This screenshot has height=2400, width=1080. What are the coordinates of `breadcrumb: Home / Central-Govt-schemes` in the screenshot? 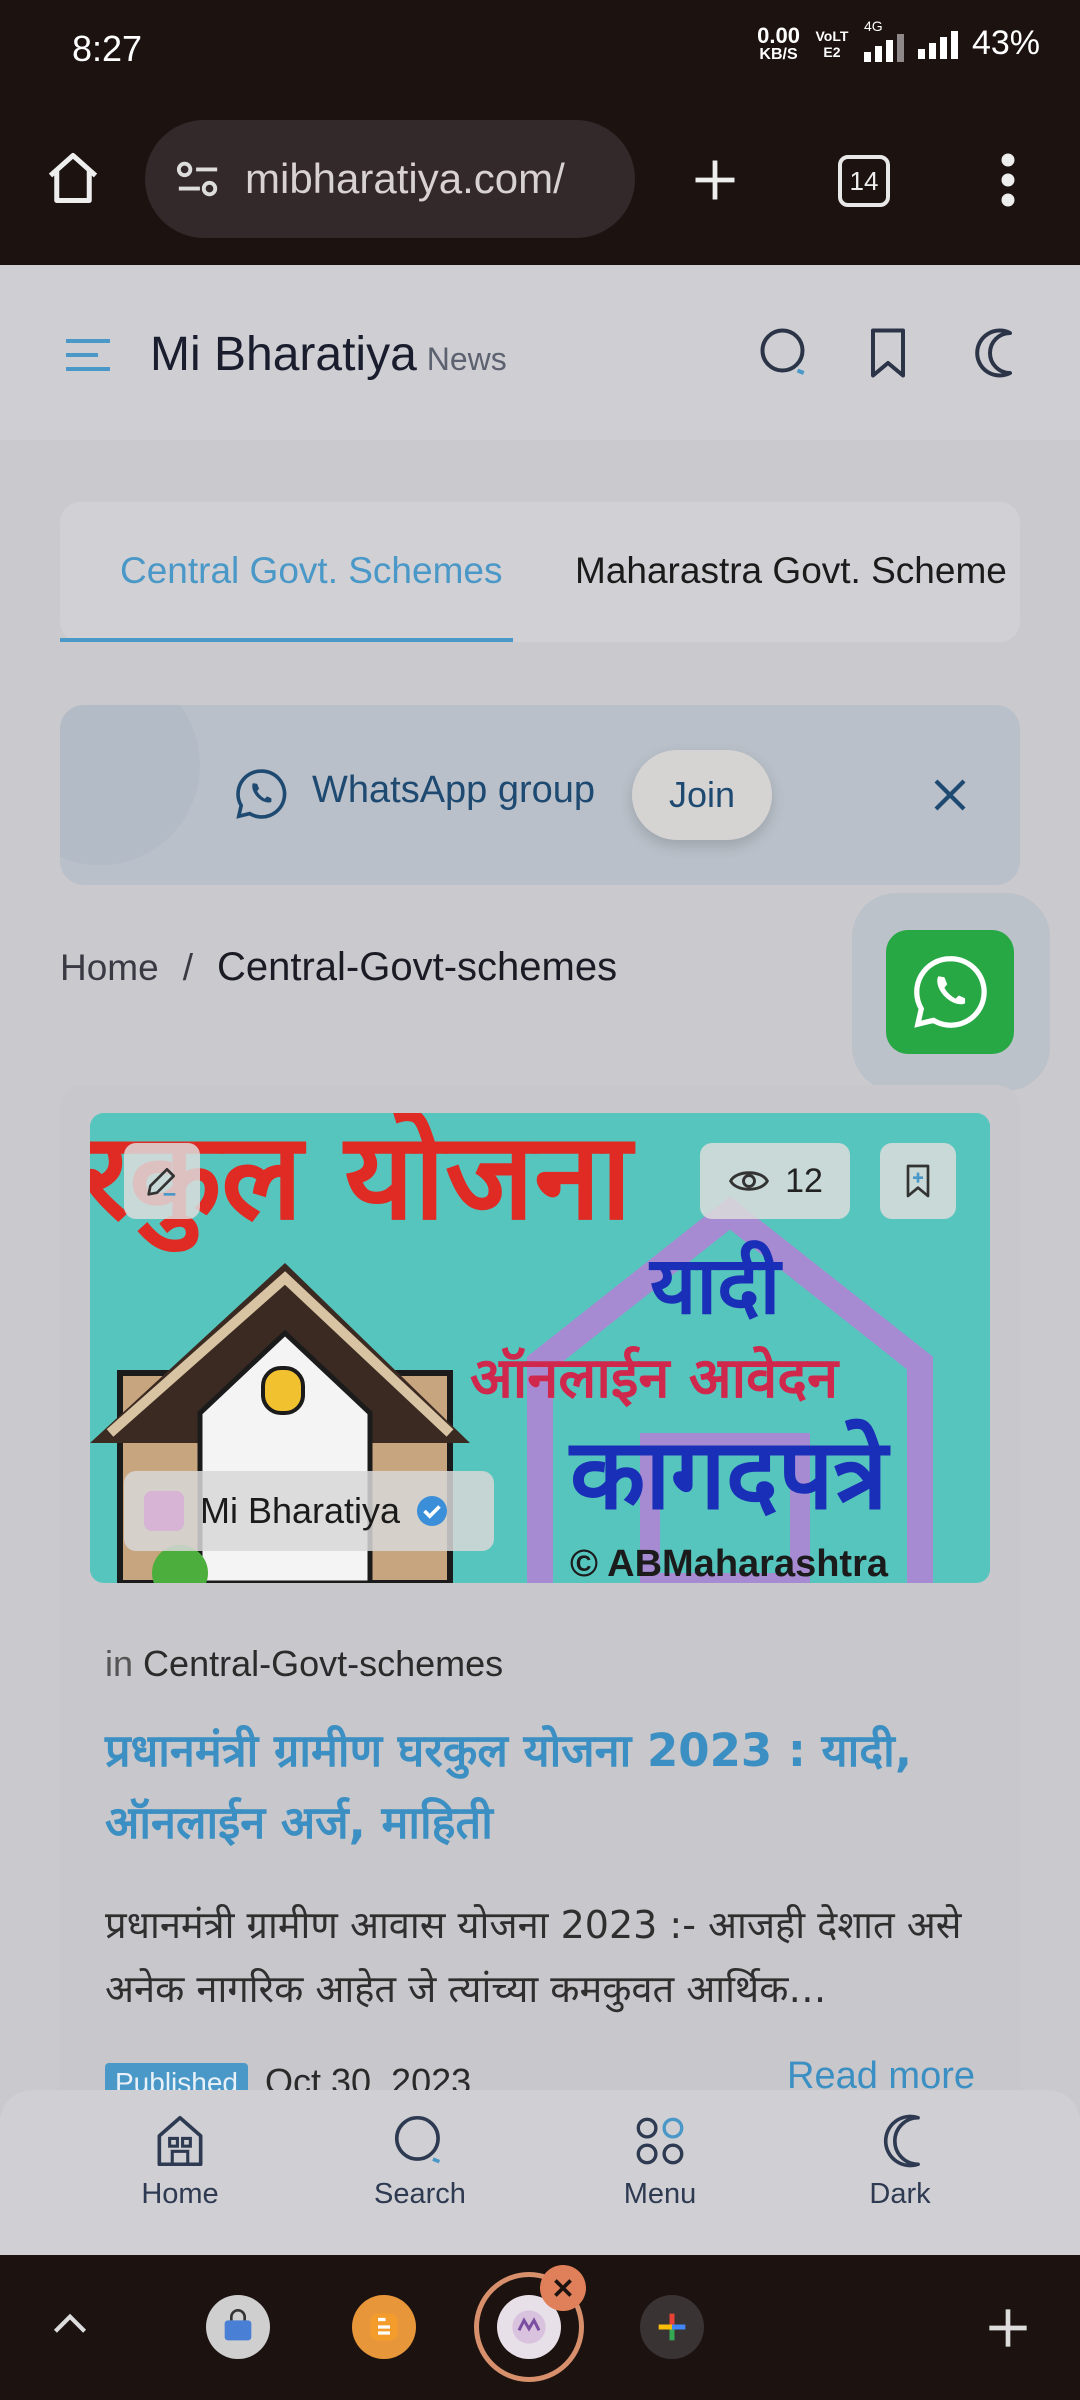 It's located at (338, 967).